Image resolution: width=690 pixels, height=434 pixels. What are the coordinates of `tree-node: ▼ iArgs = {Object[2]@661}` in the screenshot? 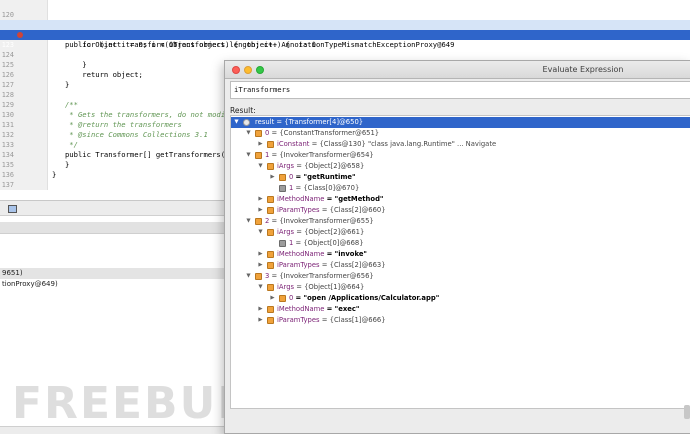 It's located at (460, 232).